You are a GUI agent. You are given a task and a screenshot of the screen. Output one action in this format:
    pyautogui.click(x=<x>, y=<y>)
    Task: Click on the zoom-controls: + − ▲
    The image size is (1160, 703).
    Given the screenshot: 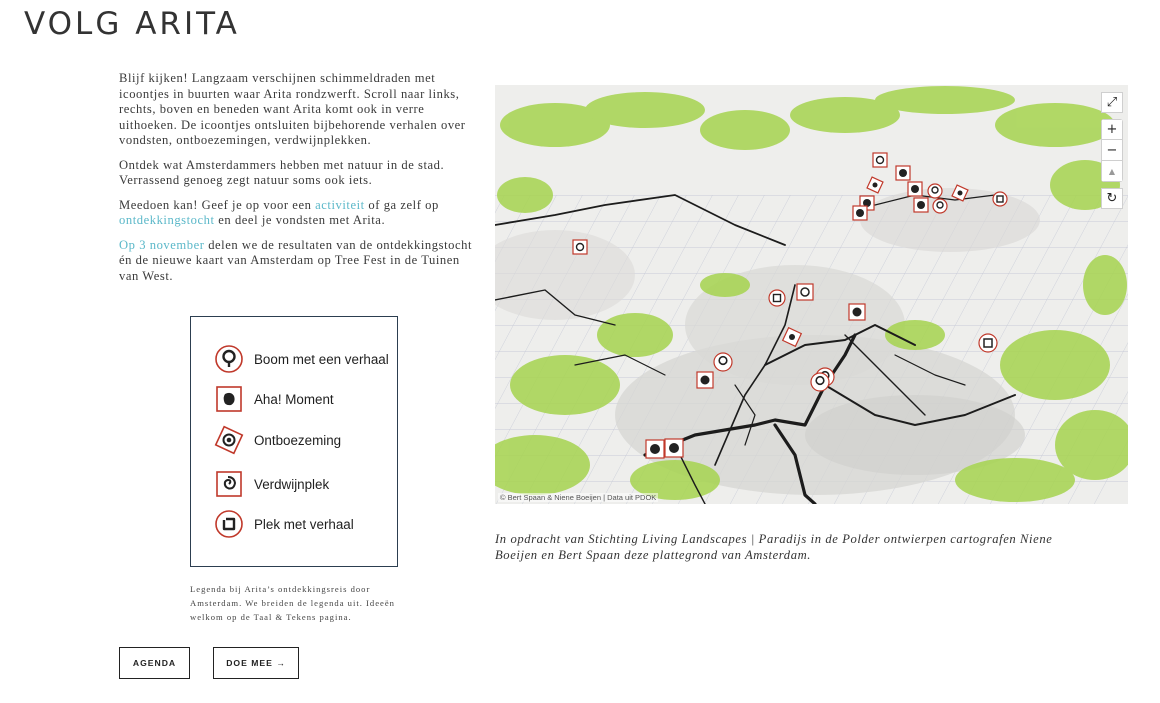 What is the action you would take?
    pyautogui.click(x=1112, y=150)
    